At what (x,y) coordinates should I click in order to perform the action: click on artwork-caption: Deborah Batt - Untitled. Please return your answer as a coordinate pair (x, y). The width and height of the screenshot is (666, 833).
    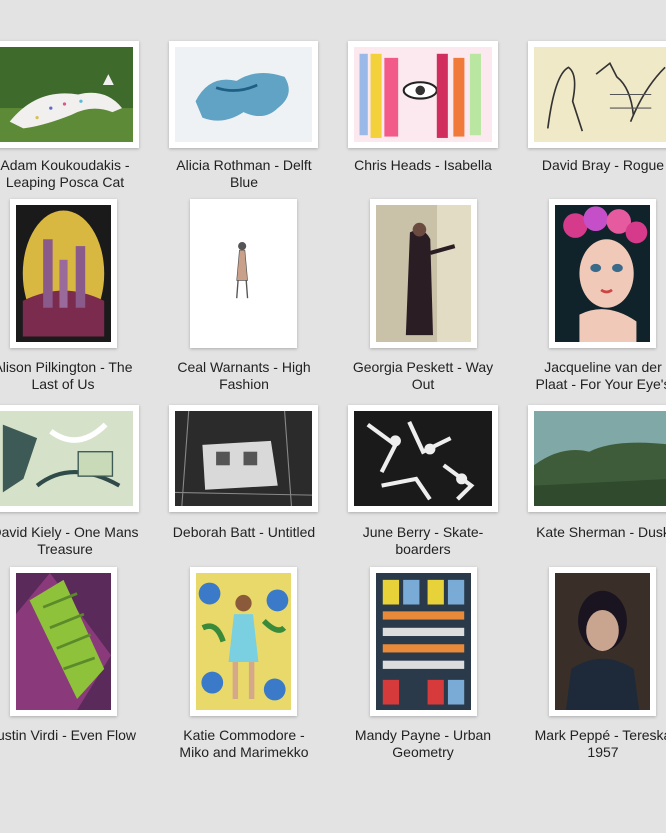
    Looking at the image, I should click on (244, 532).